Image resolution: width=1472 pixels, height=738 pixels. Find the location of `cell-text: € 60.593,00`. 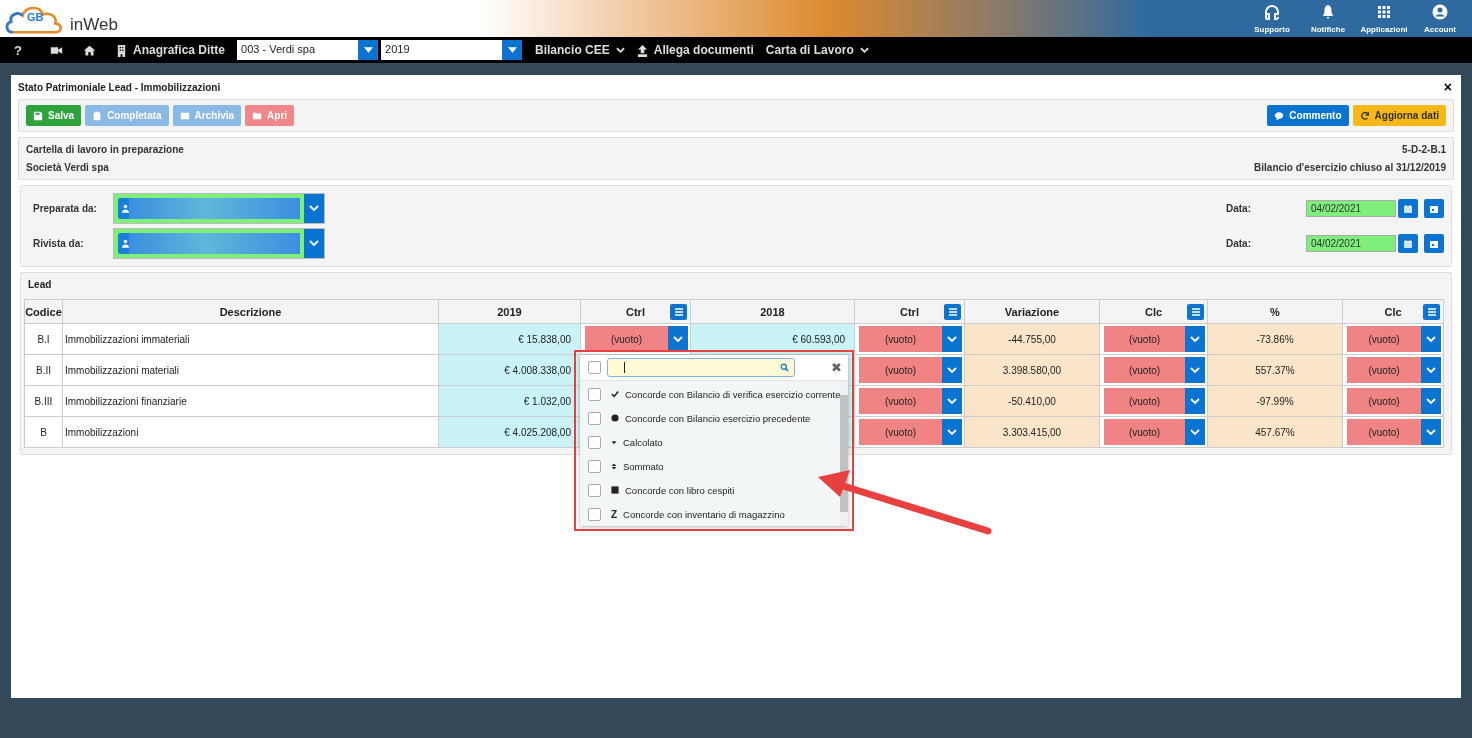

cell-text: € 60.593,00 is located at coordinates (818, 339).